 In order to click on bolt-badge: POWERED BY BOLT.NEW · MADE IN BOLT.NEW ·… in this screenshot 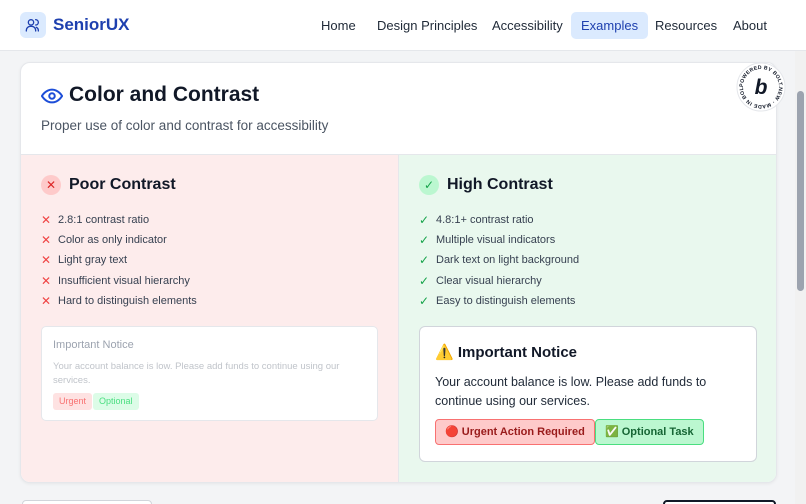, I will do `click(759, 85)`.